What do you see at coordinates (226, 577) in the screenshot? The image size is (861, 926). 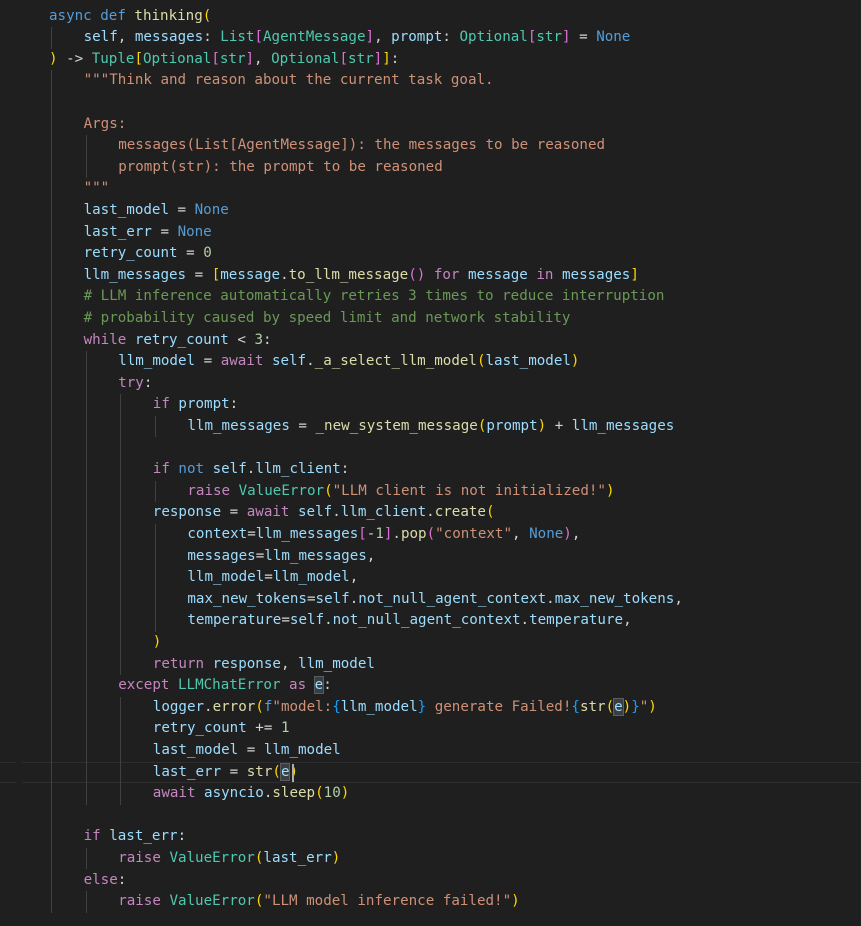 I see `code-token: llm_model` at bounding box center [226, 577].